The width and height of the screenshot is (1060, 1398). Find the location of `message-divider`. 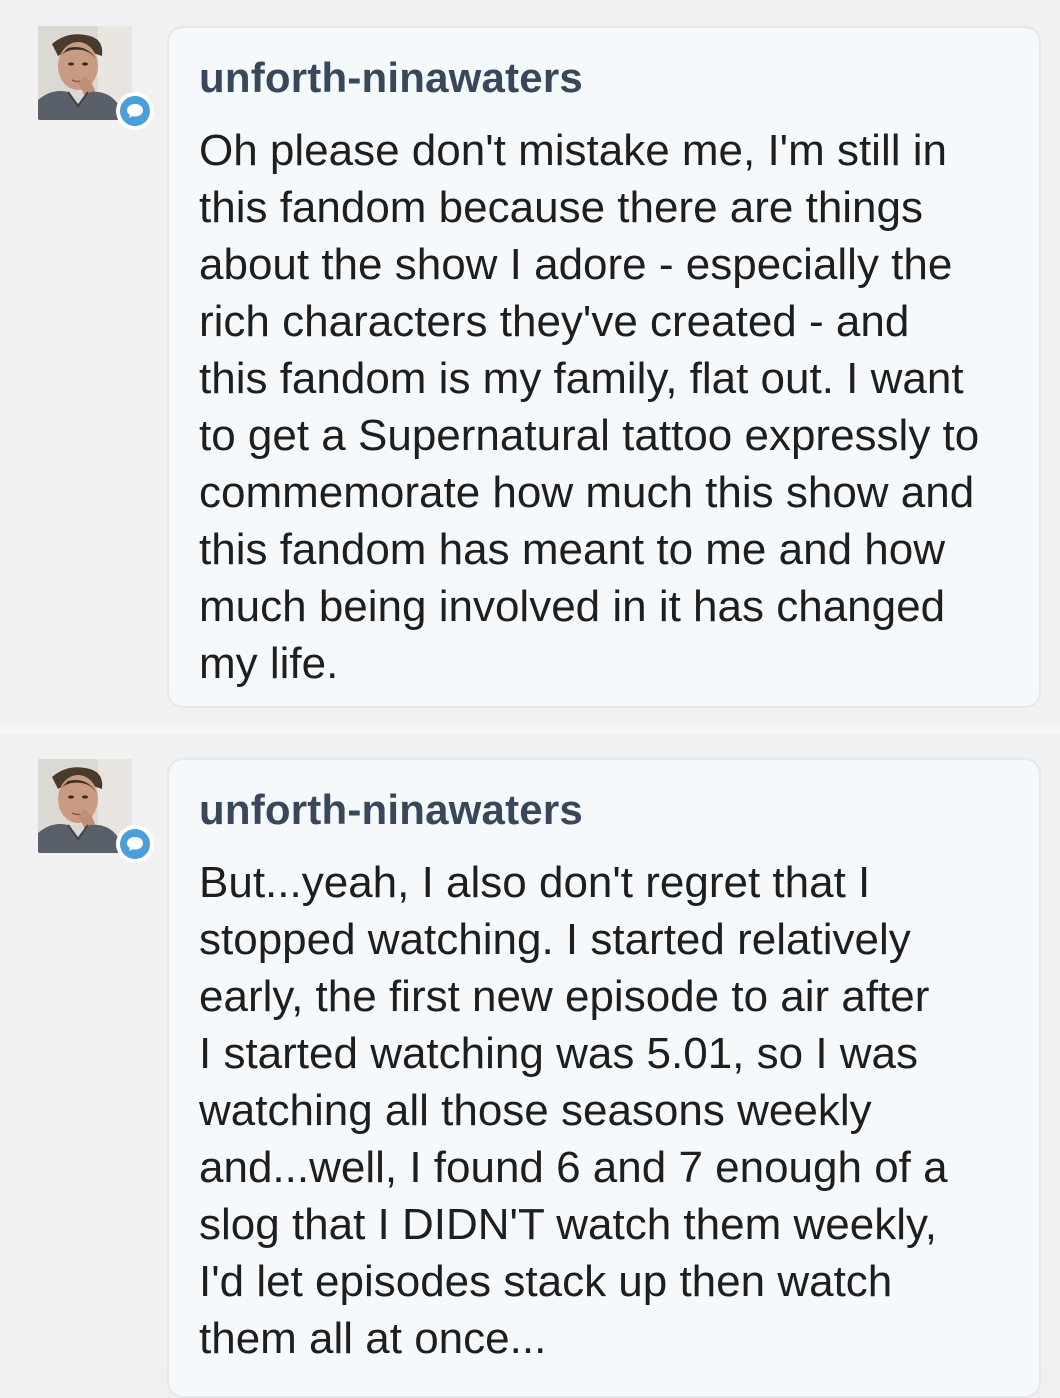

message-divider is located at coordinates (530, 729).